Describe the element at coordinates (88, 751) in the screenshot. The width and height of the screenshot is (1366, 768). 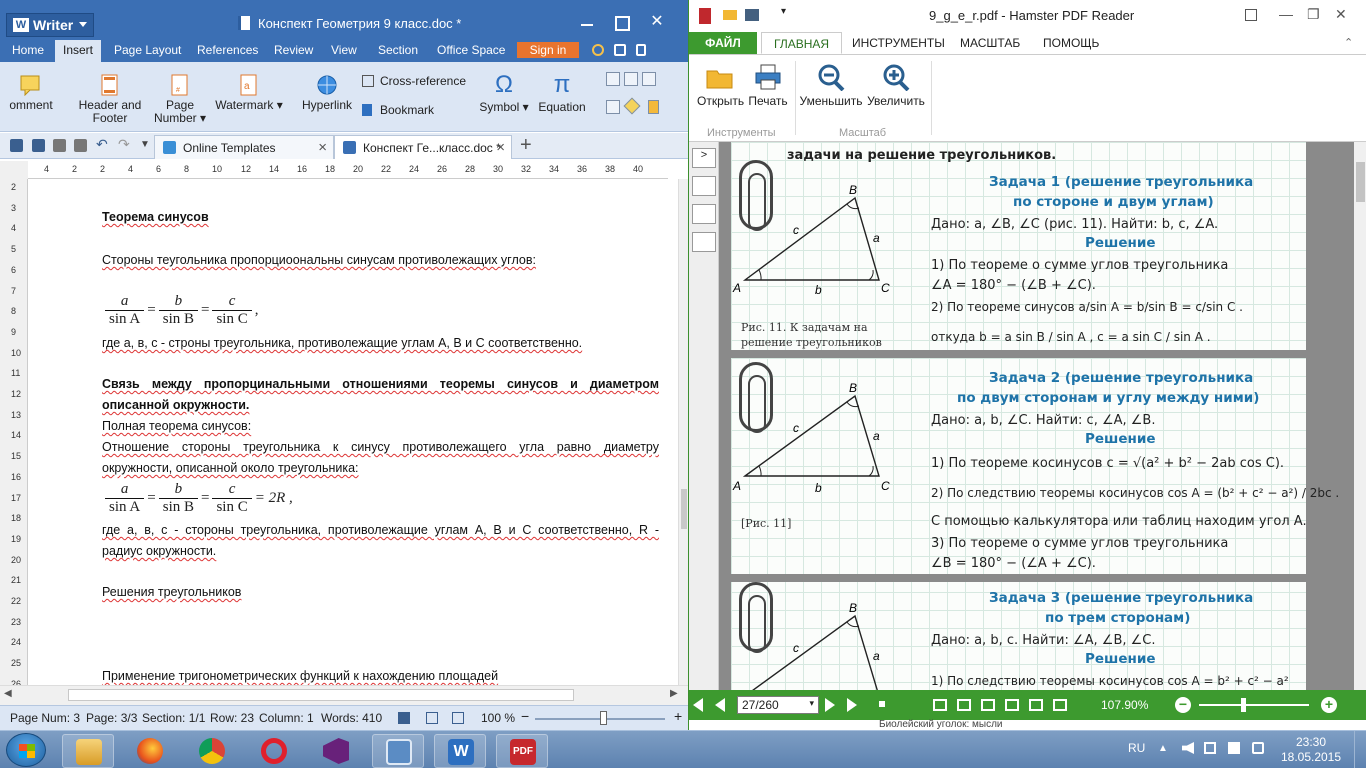
I see `taskbar-explorer` at that location.